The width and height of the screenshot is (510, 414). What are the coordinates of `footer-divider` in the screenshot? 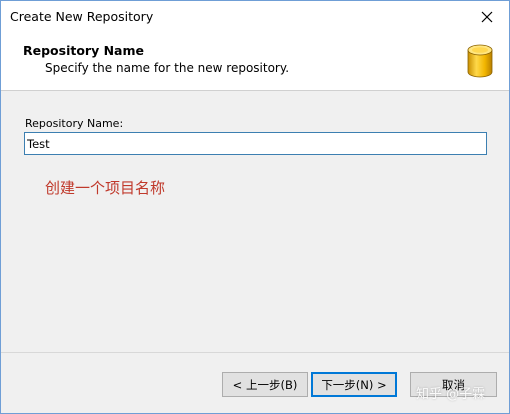 It's located at (255, 352).